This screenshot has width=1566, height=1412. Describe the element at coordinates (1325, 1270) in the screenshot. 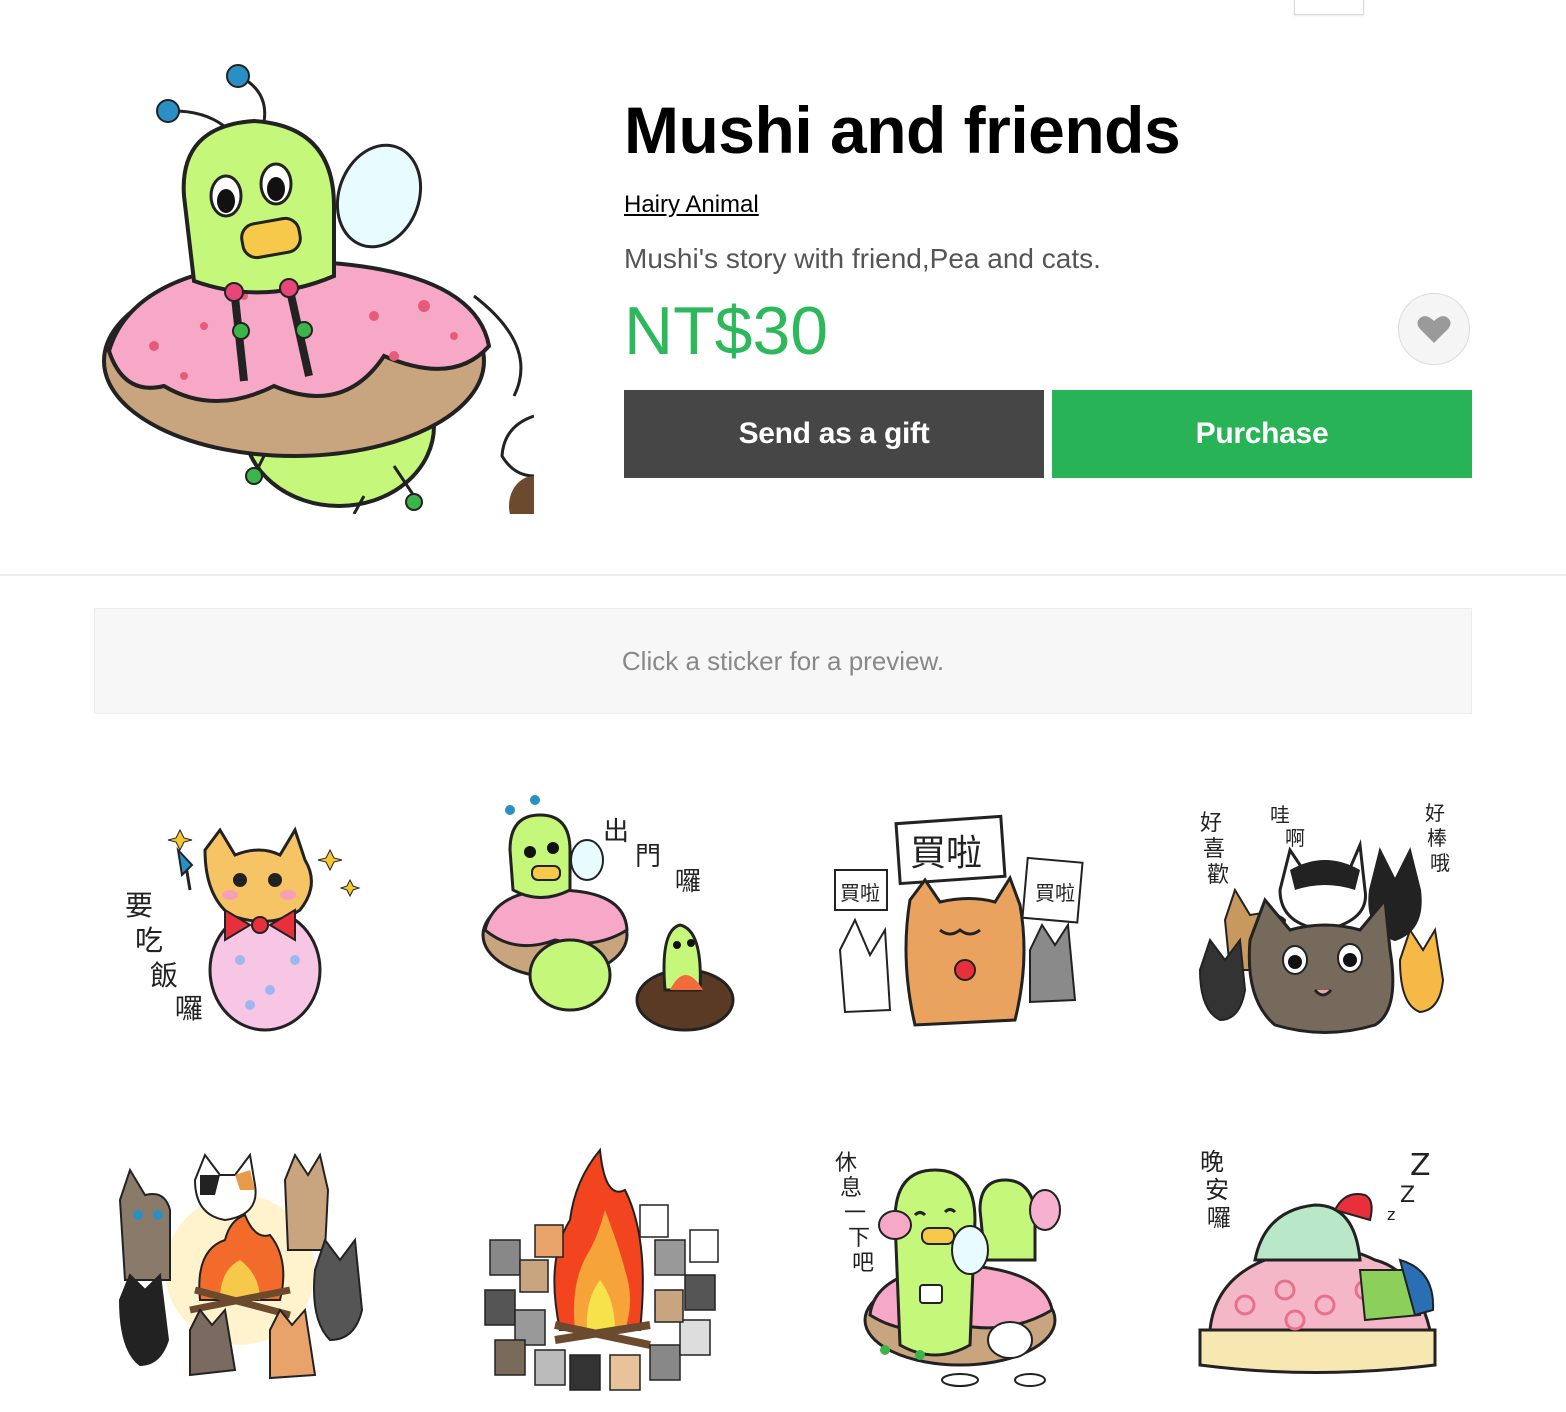

I see `sticker-goodnight: 晚 安 囉 Z Z z` at that location.